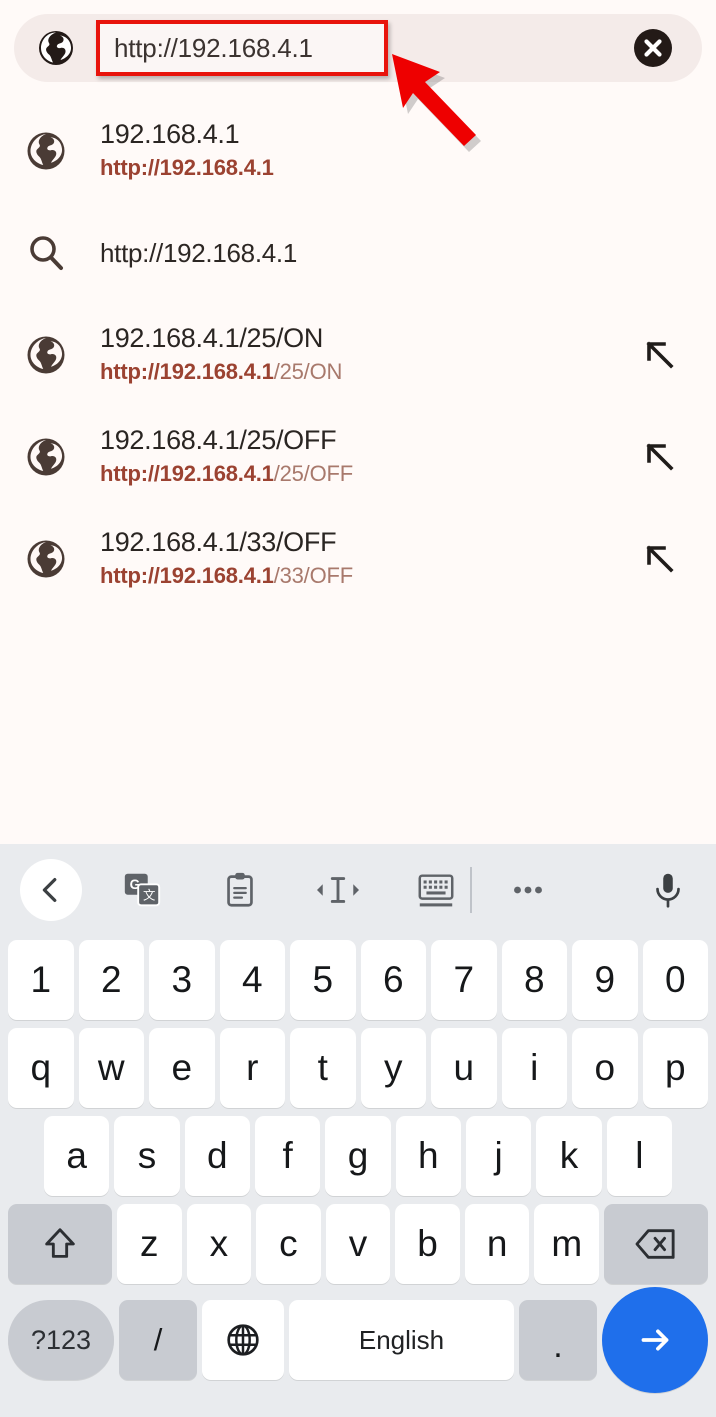 The image size is (716, 1417). Describe the element at coordinates (142, 890) in the screenshot. I see `google-translate-icon: G 文` at that location.